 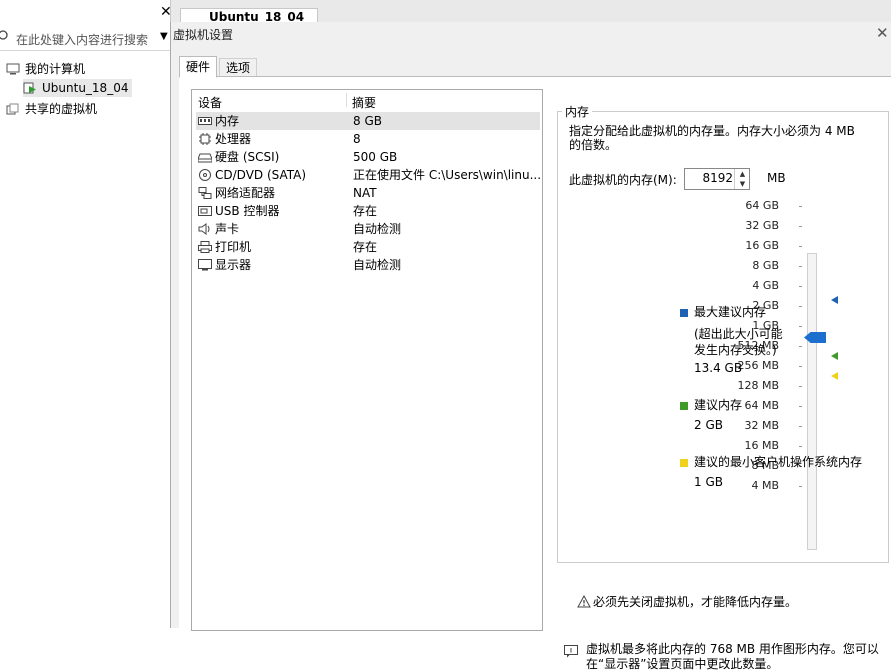 I want to click on spin-up-icon: ▲, so click(x=742, y=174).